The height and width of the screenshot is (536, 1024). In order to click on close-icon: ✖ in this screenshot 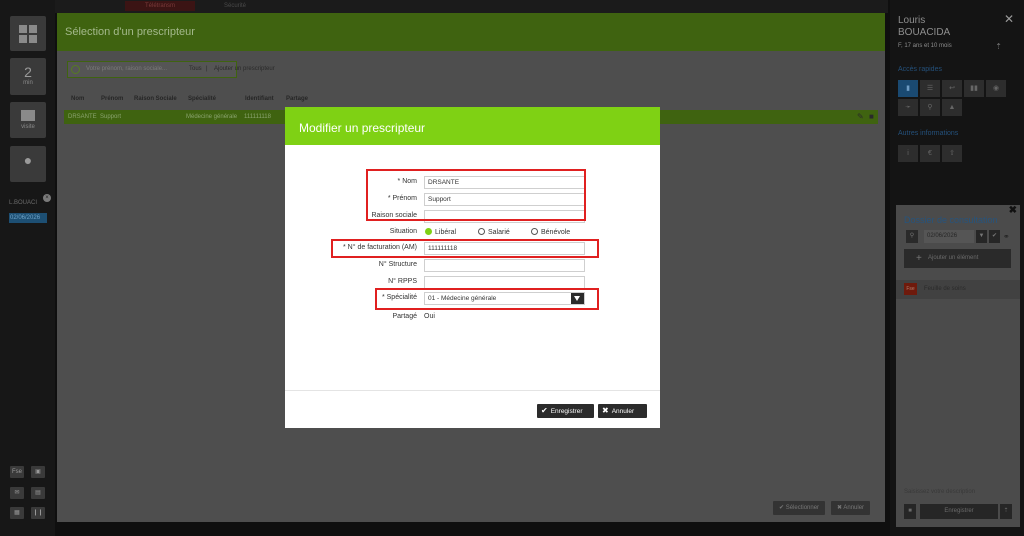, I will do `click(605, 410)`.